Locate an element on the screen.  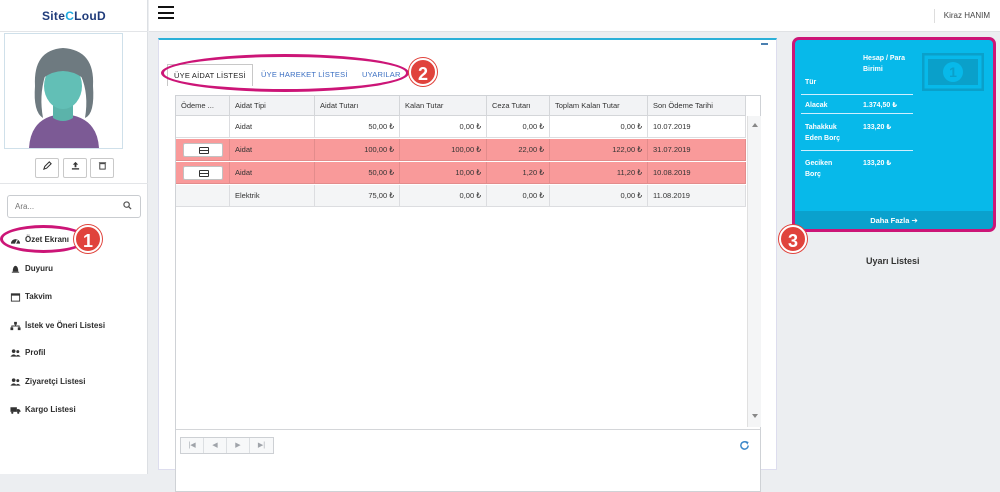
refresh-icon is located at coordinates (744, 445).